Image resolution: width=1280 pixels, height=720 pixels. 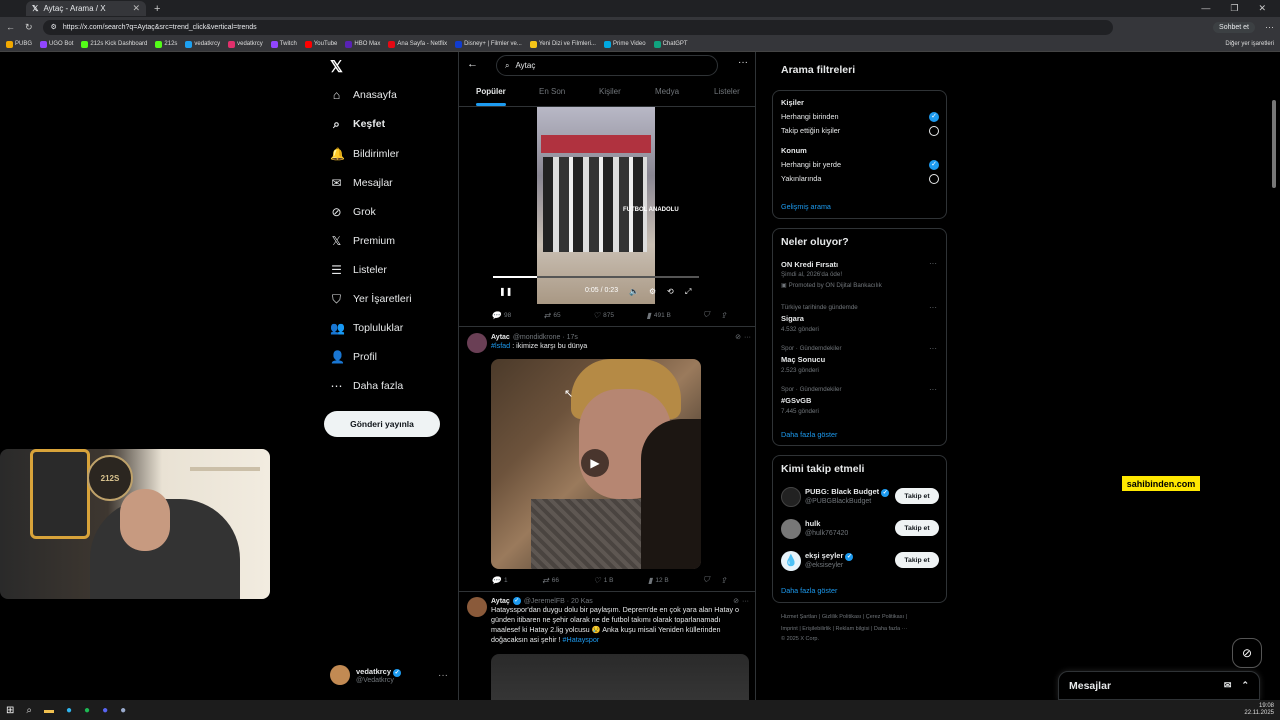 What do you see at coordinates (604, 580) in the screenshot?
I see `like-button: ♡ 1 B` at bounding box center [604, 580].